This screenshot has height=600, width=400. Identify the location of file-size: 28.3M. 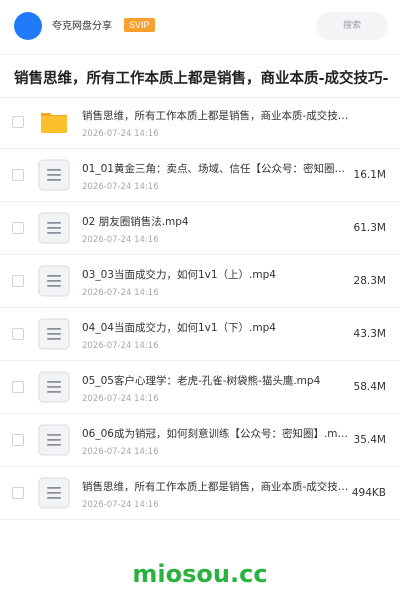
(369, 281).